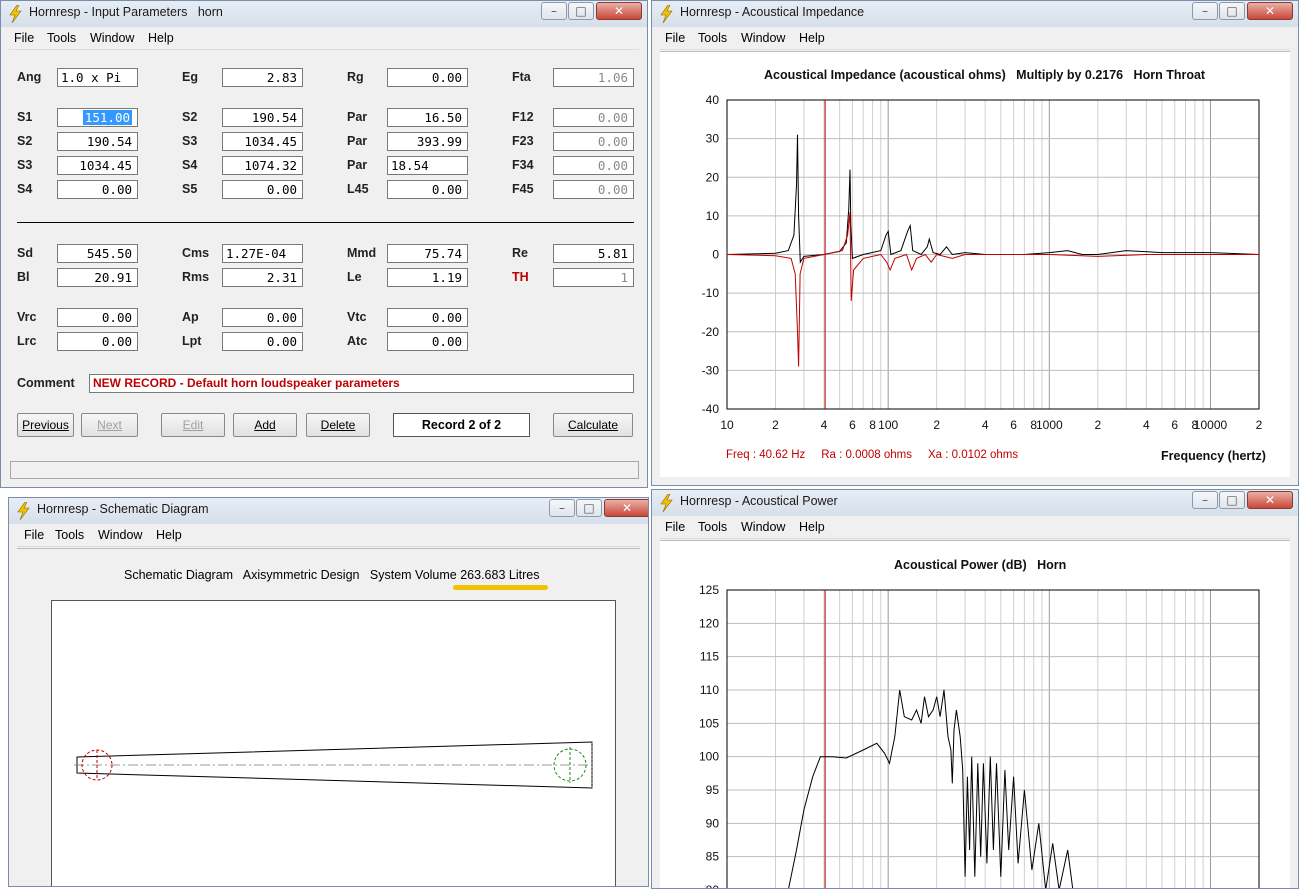  I want to click on param-field-par-6: 16.50, so click(427, 117).